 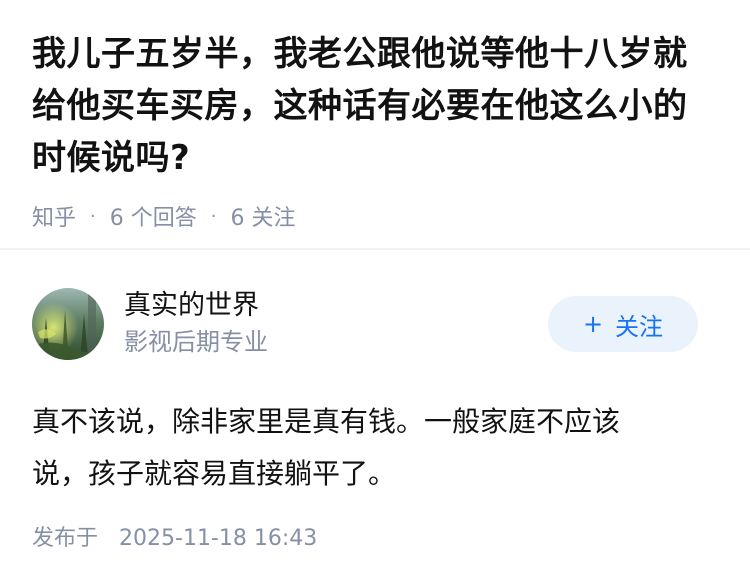 What do you see at coordinates (262, 216) in the screenshot?
I see `follower-count: 6 关注` at bounding box center [262, 216].